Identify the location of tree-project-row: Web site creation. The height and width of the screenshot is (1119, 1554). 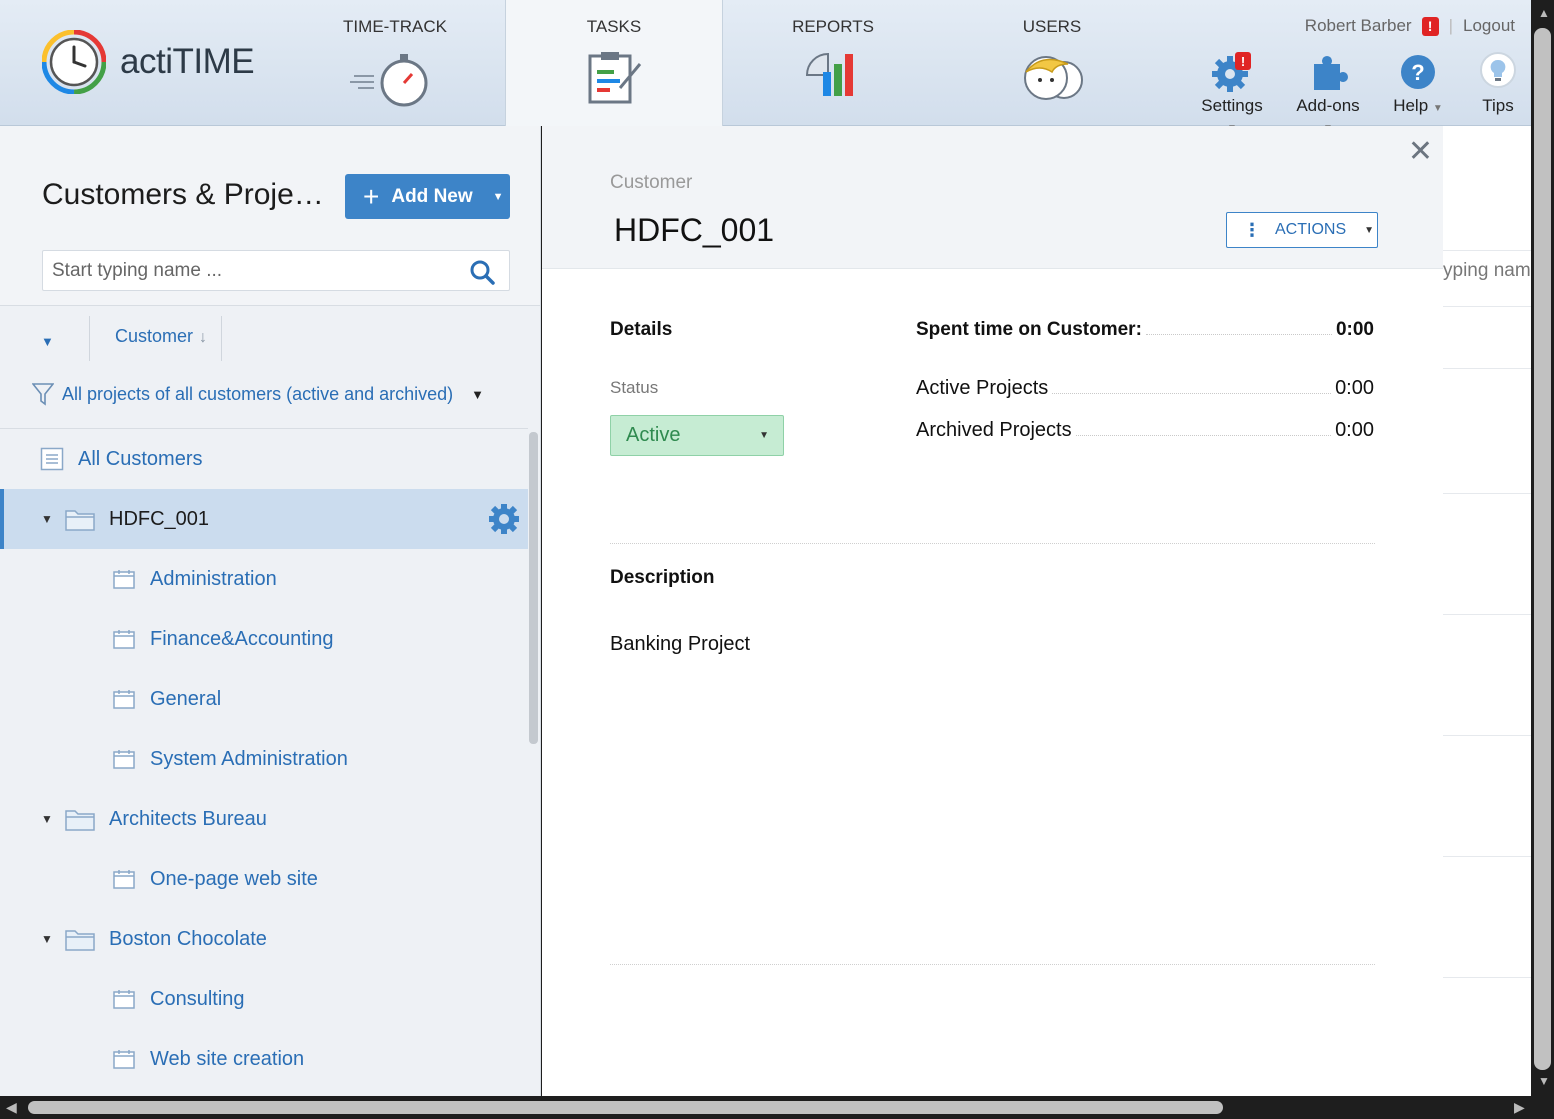
(264, 1059).